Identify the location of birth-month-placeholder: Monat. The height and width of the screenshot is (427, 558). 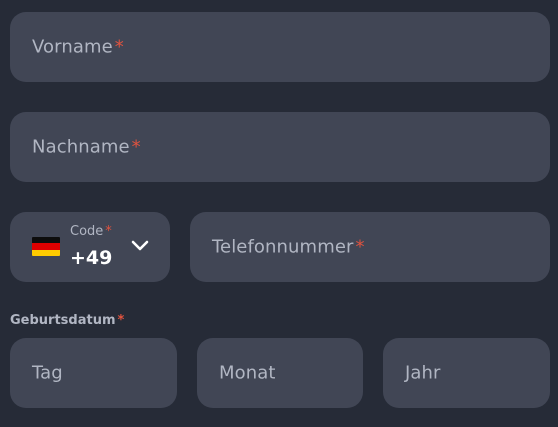
(247, 373).